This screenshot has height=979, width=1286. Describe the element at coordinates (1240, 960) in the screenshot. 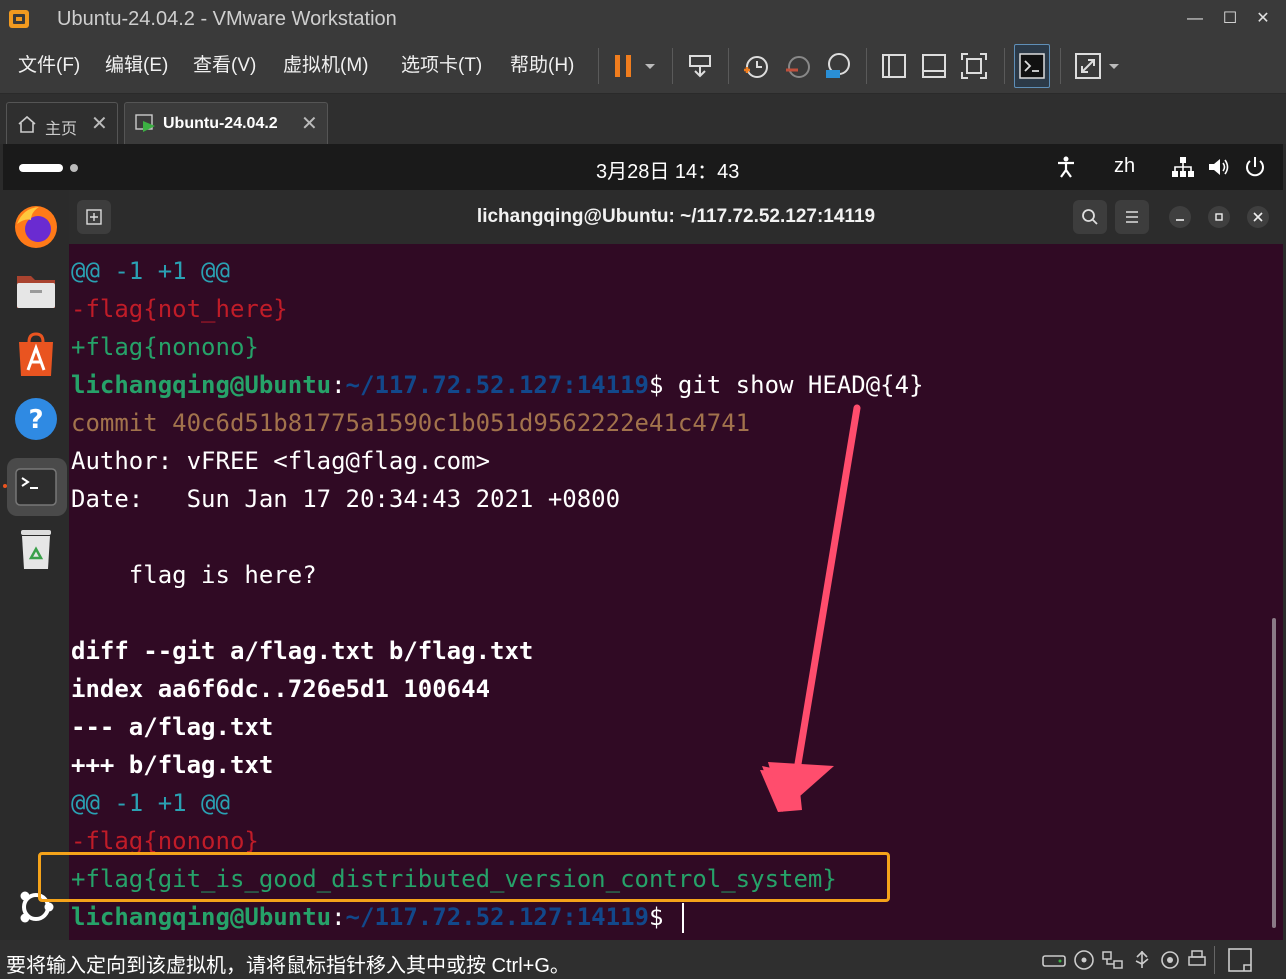

I see `message-log-icon` at that location.